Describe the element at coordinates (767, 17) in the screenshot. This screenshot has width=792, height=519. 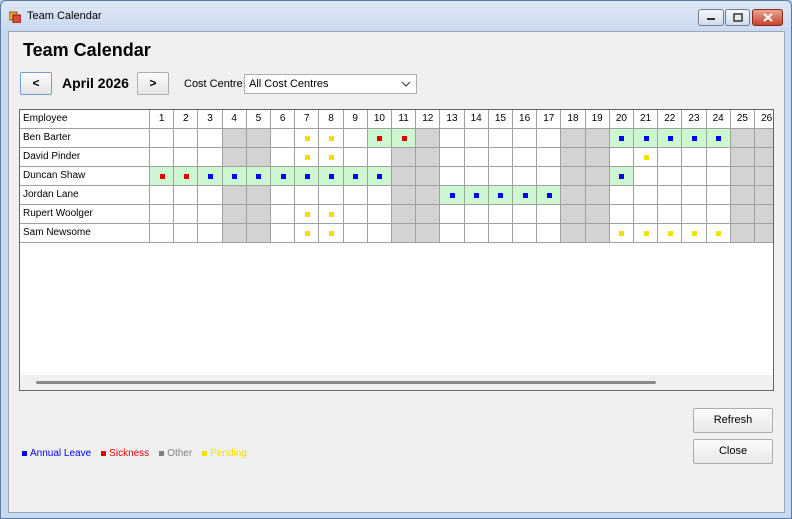
I see `window-close-button` at that location.